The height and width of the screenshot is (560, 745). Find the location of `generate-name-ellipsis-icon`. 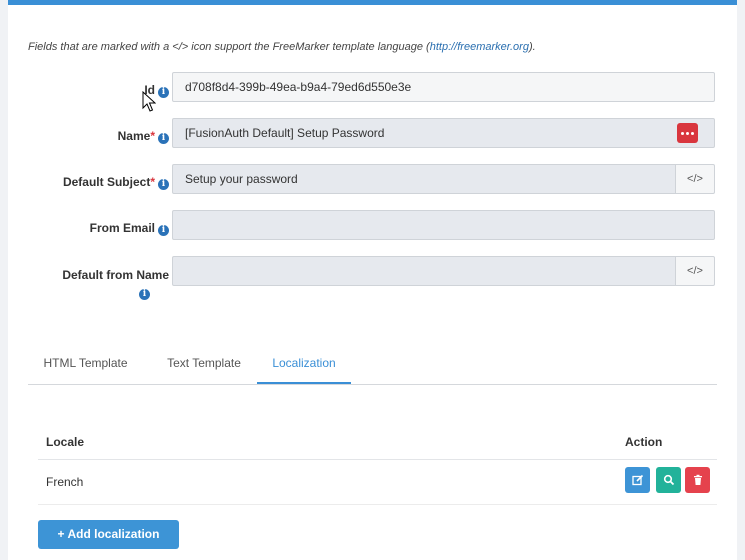

generate-name-ellipsis-icon is located at coordinates (687, 133).